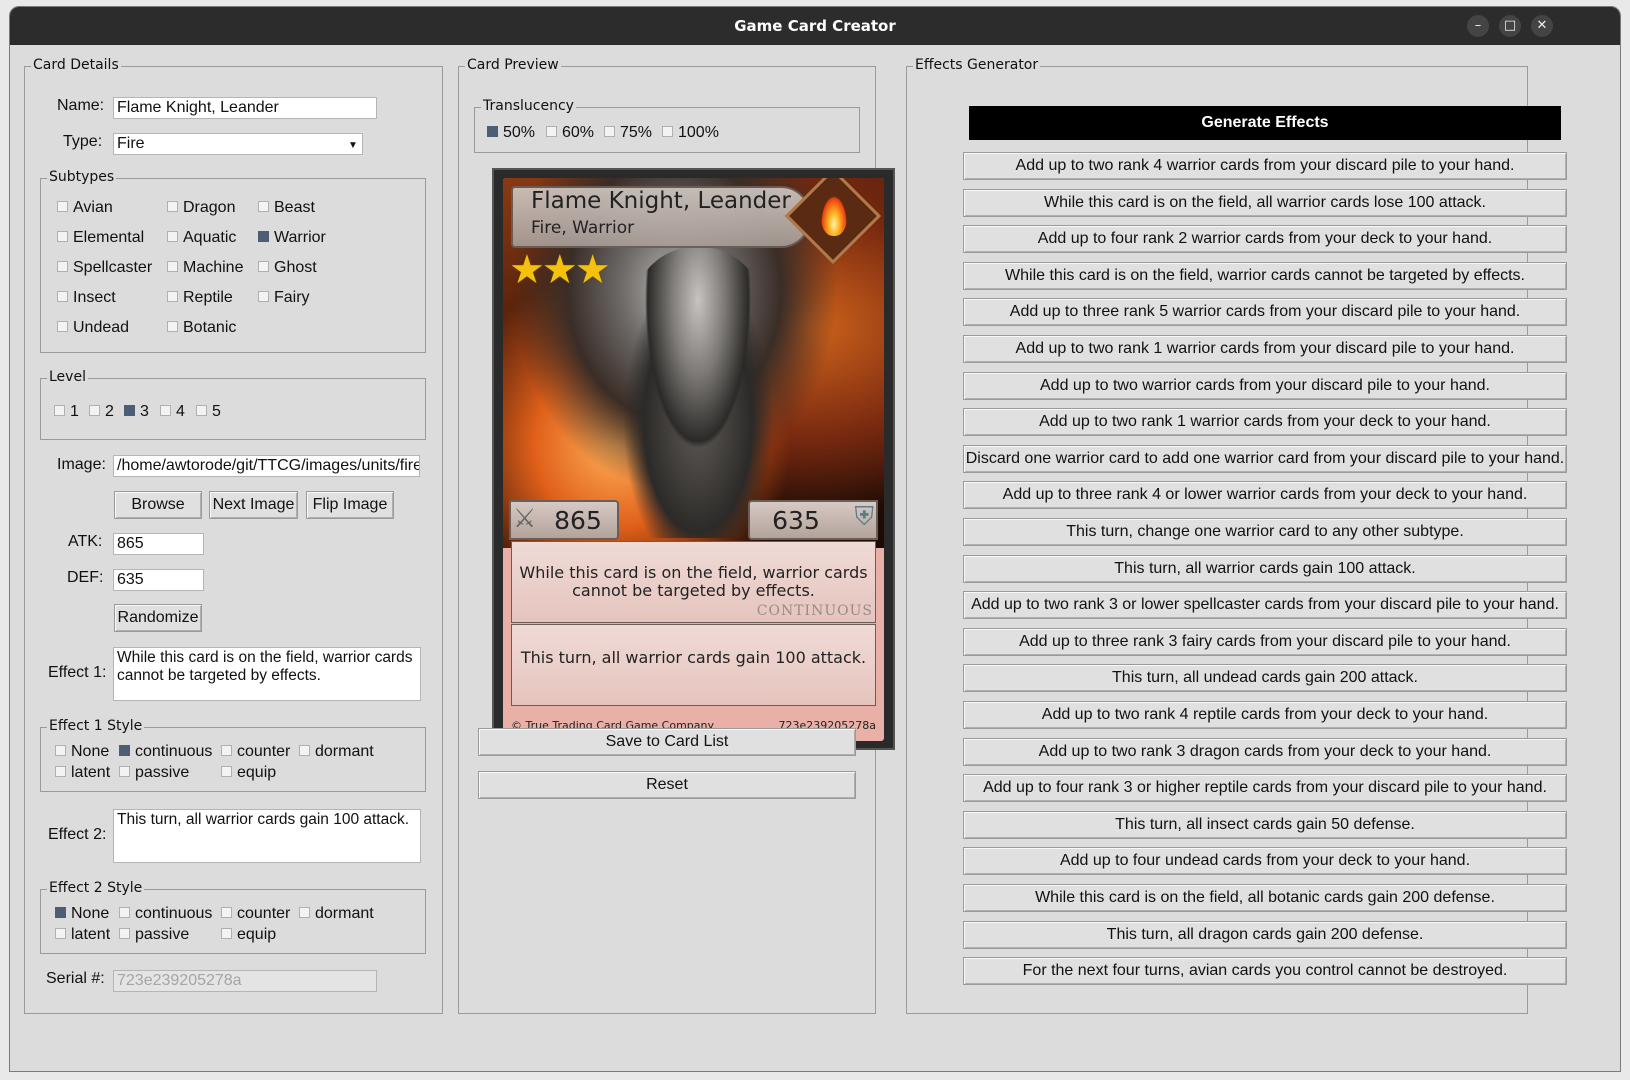 This screenshot has width=1630, height=1080. What do you see at coordinates (85, 208) in the screenshot?
I see `subtype-avian: Avian` at bounding box center [85, 208].